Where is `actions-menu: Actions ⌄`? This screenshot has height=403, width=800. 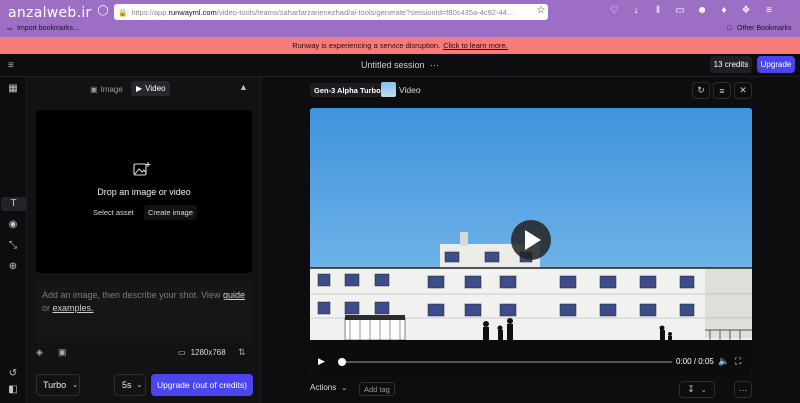 actions-menu: Actions ⌄ is located at coordinates (328, 387).